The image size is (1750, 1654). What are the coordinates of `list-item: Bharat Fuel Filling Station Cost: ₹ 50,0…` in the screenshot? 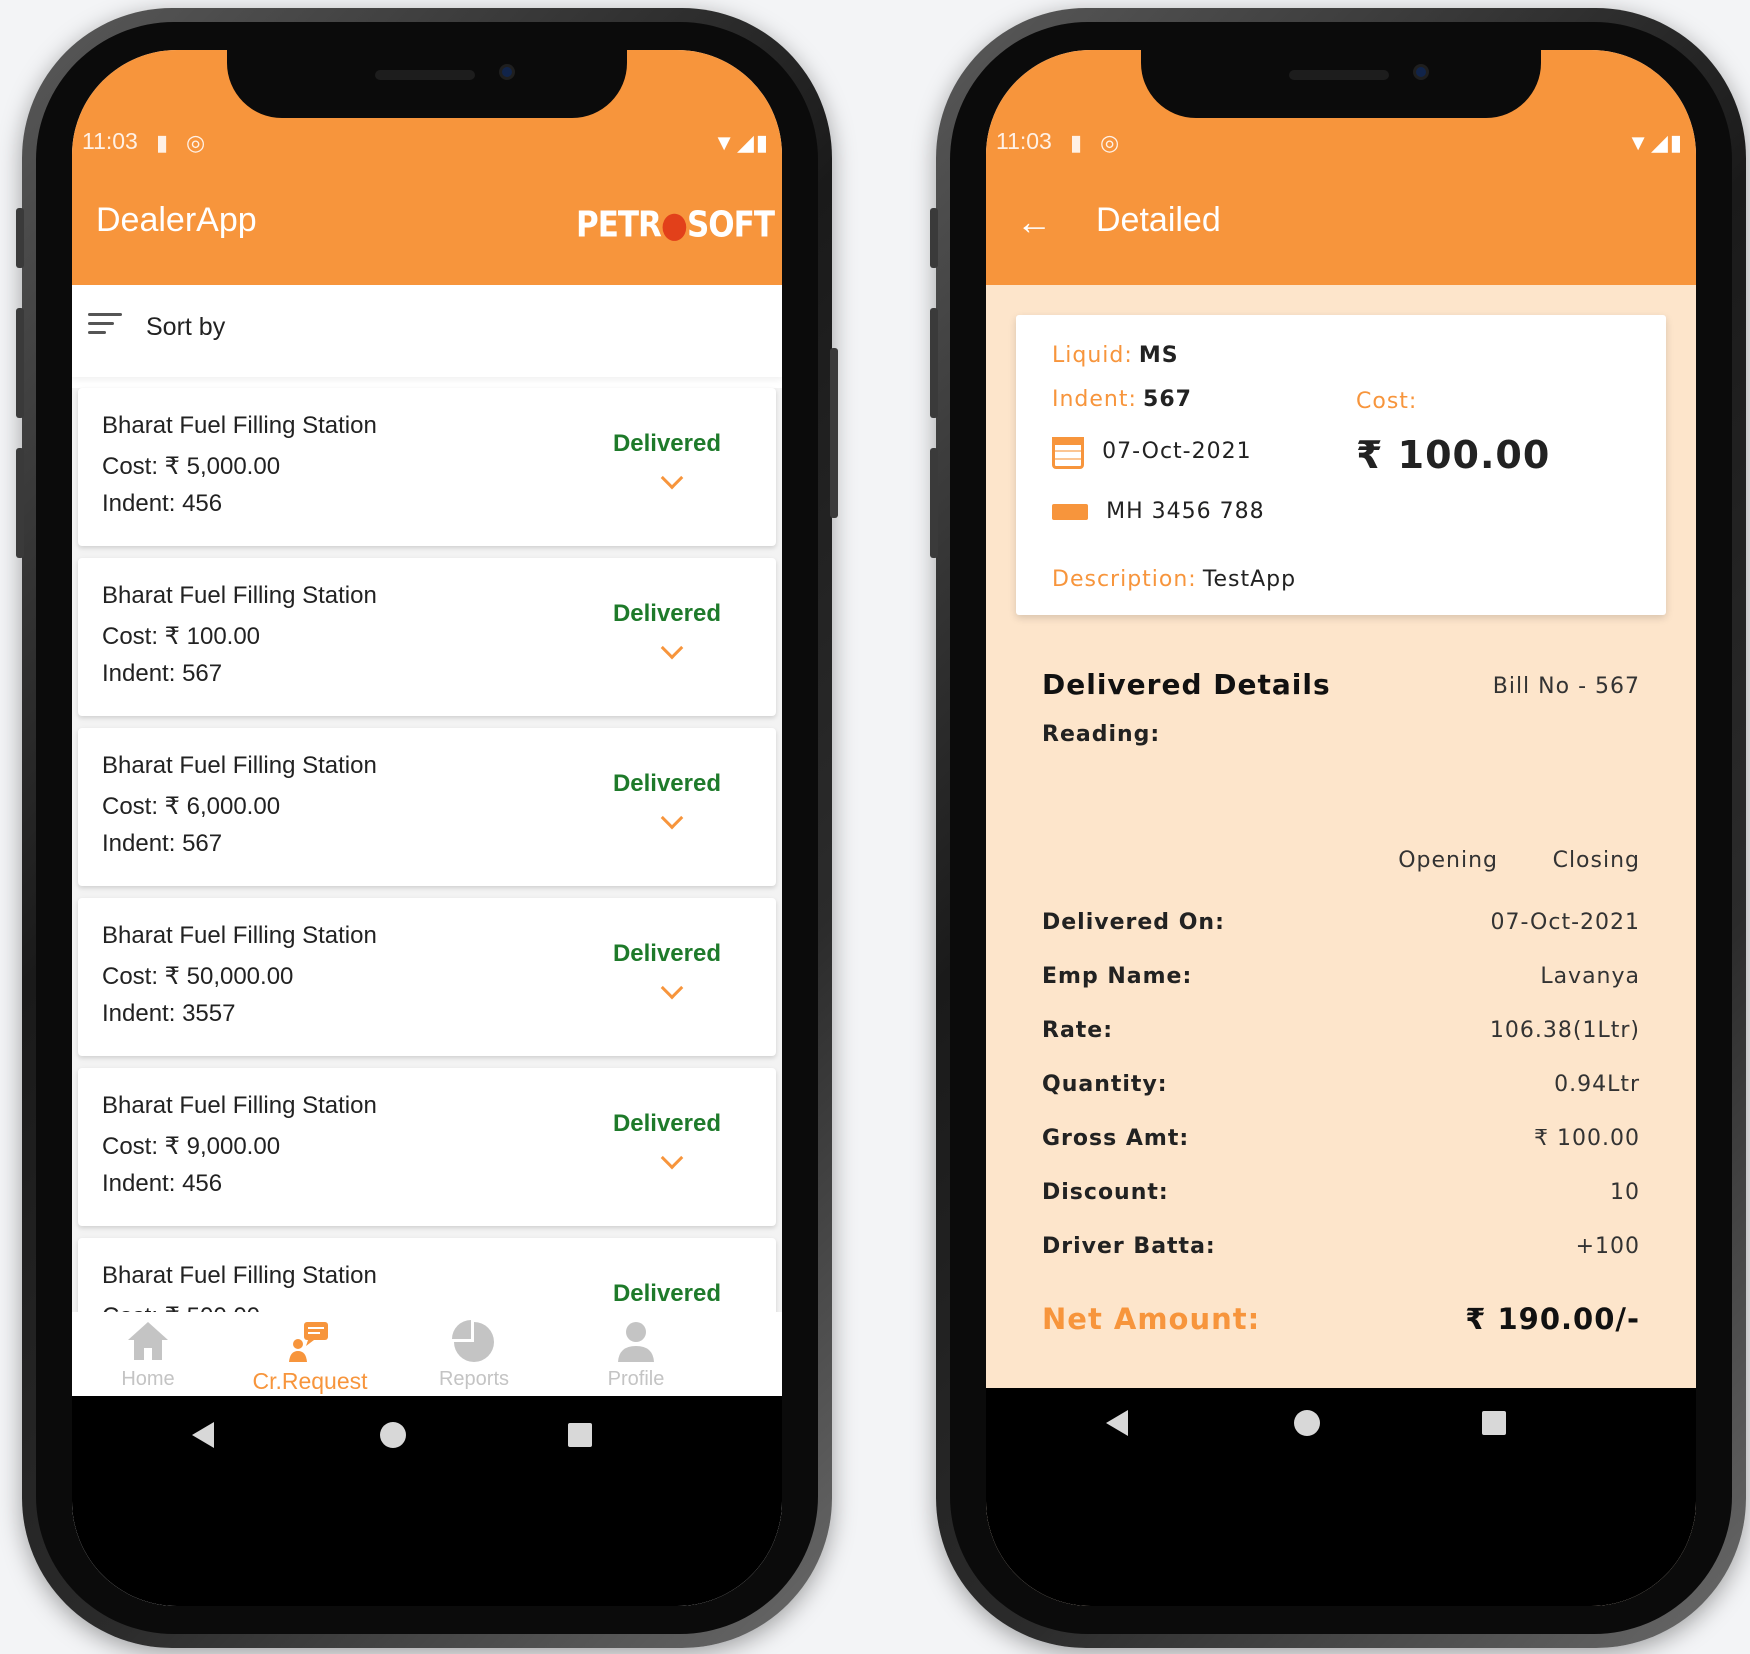 It's located at (427, 977).